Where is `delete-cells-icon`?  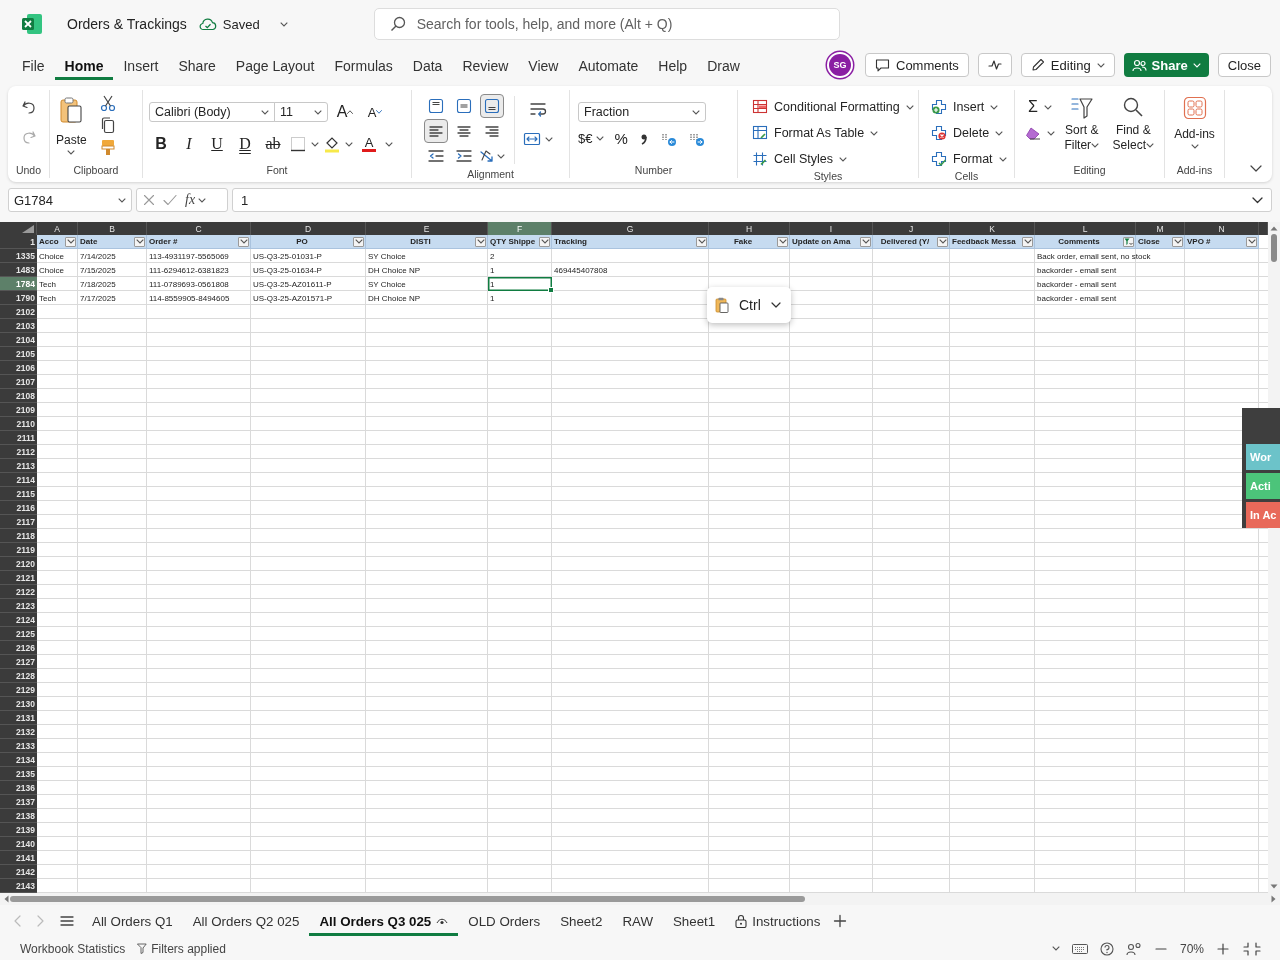
delete-cells-icon is located at coordinates (939, 133).